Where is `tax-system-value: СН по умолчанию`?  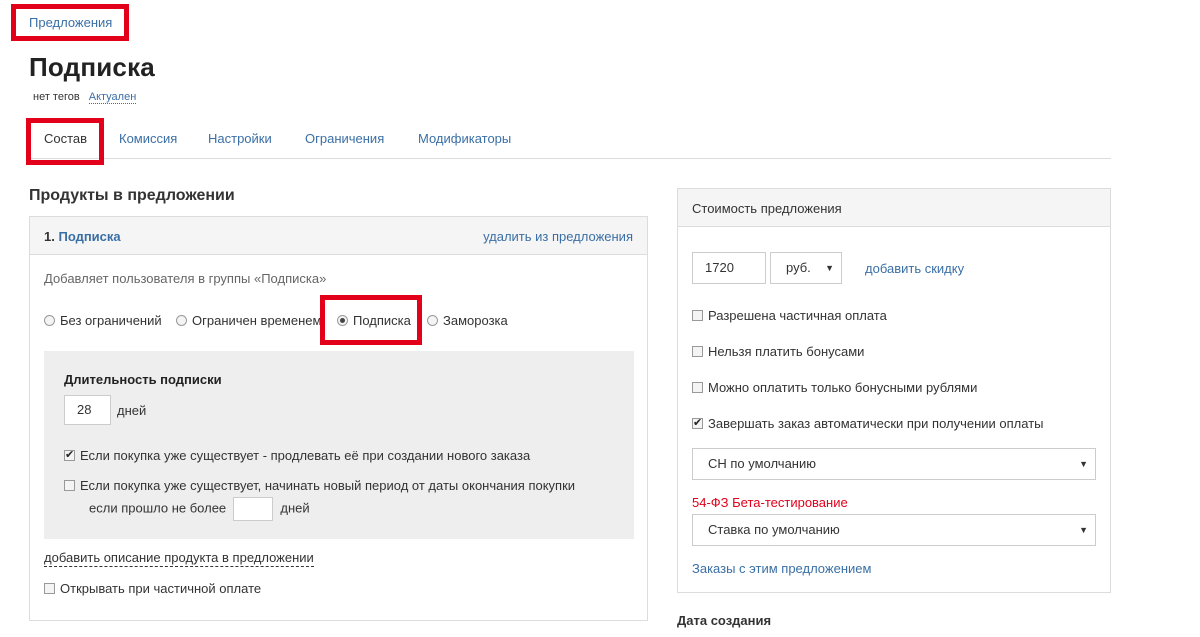
tax-system-value: СН по умолчанию is located at coordinates (762, 463).